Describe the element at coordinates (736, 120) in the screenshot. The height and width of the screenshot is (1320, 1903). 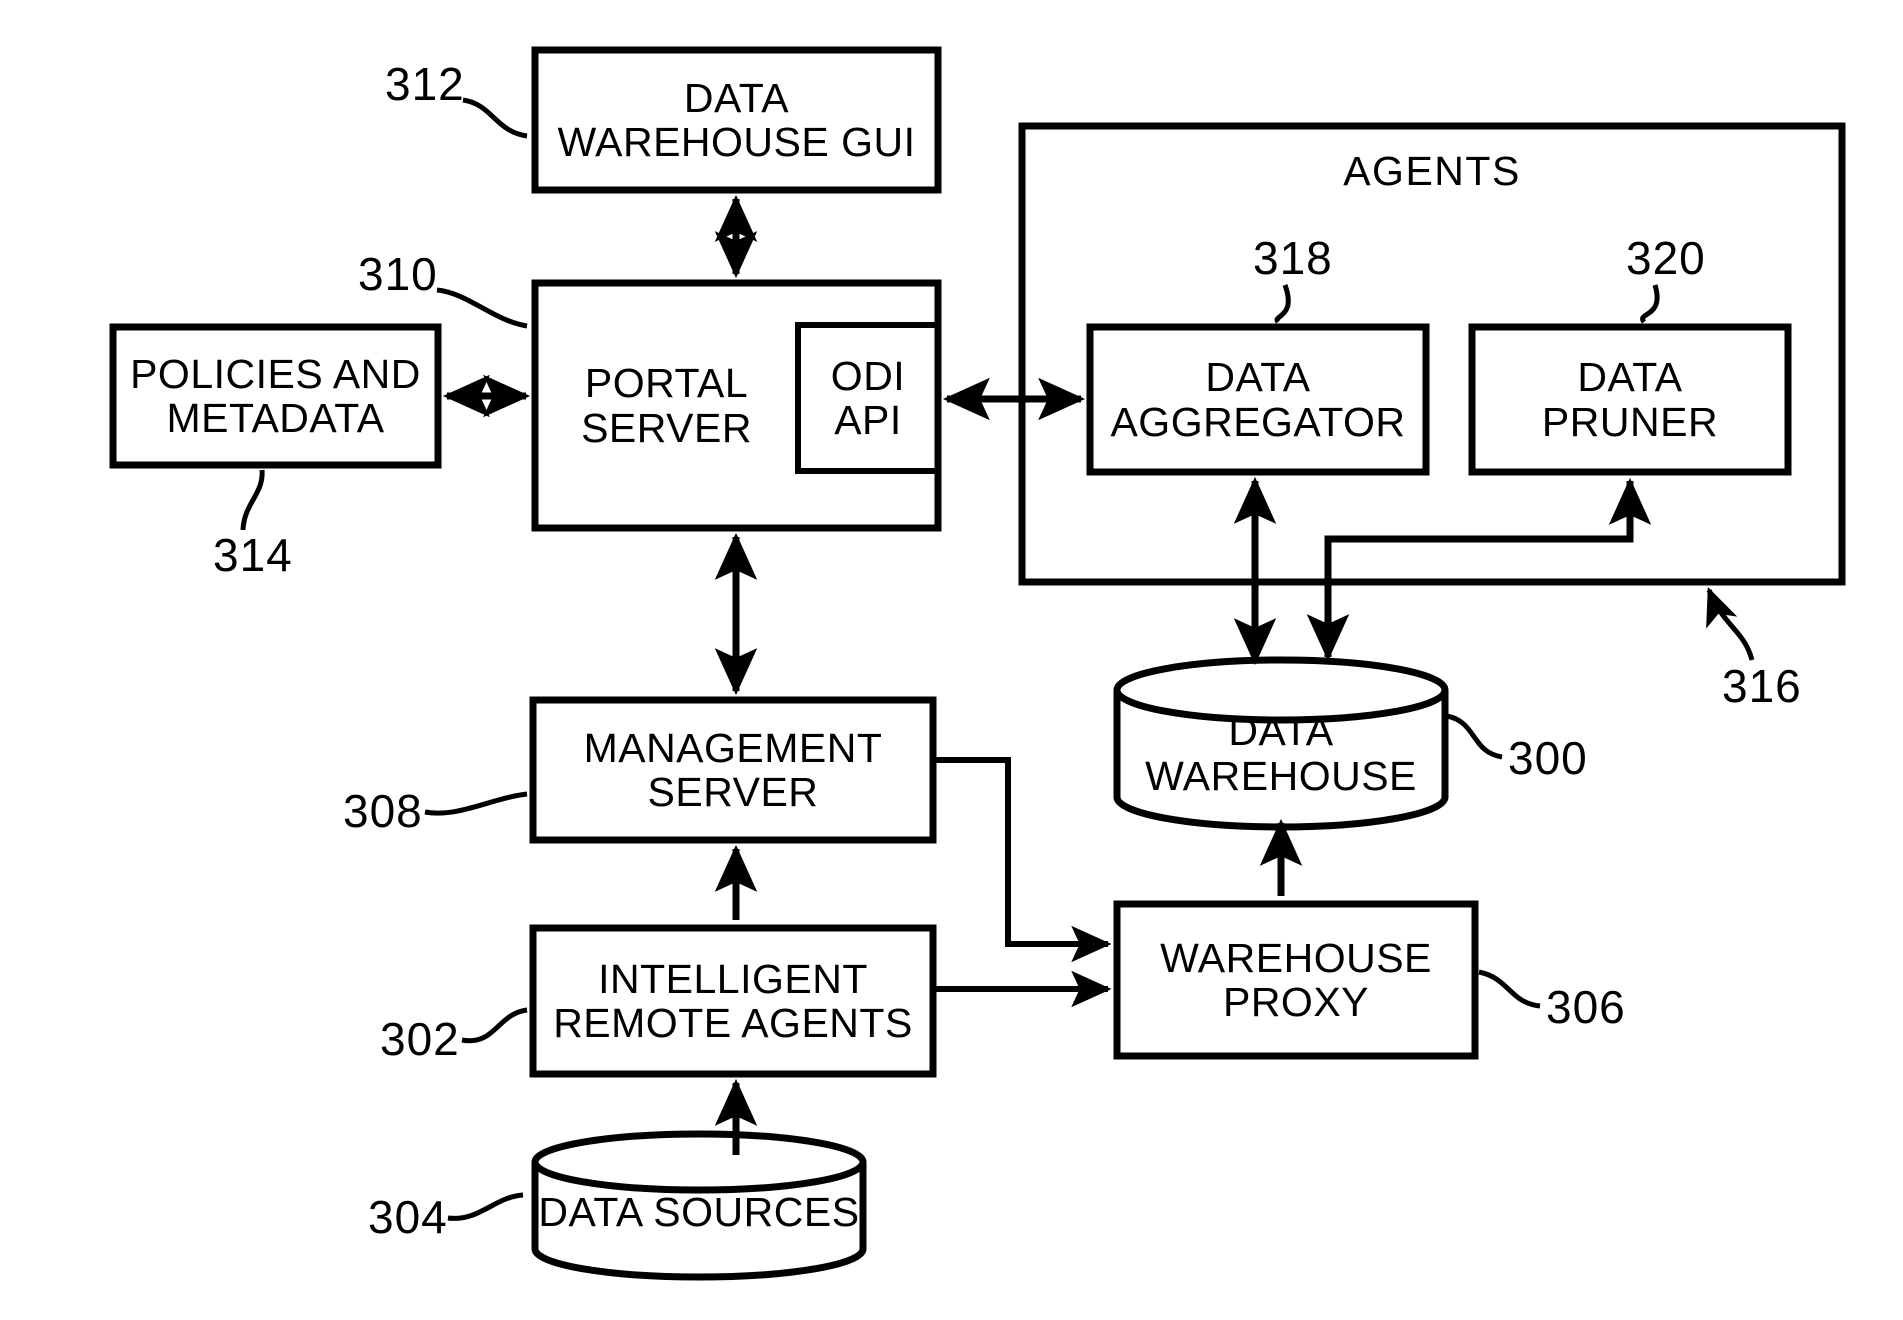
I see `node-data-warehouse-gui-shape` at that location.